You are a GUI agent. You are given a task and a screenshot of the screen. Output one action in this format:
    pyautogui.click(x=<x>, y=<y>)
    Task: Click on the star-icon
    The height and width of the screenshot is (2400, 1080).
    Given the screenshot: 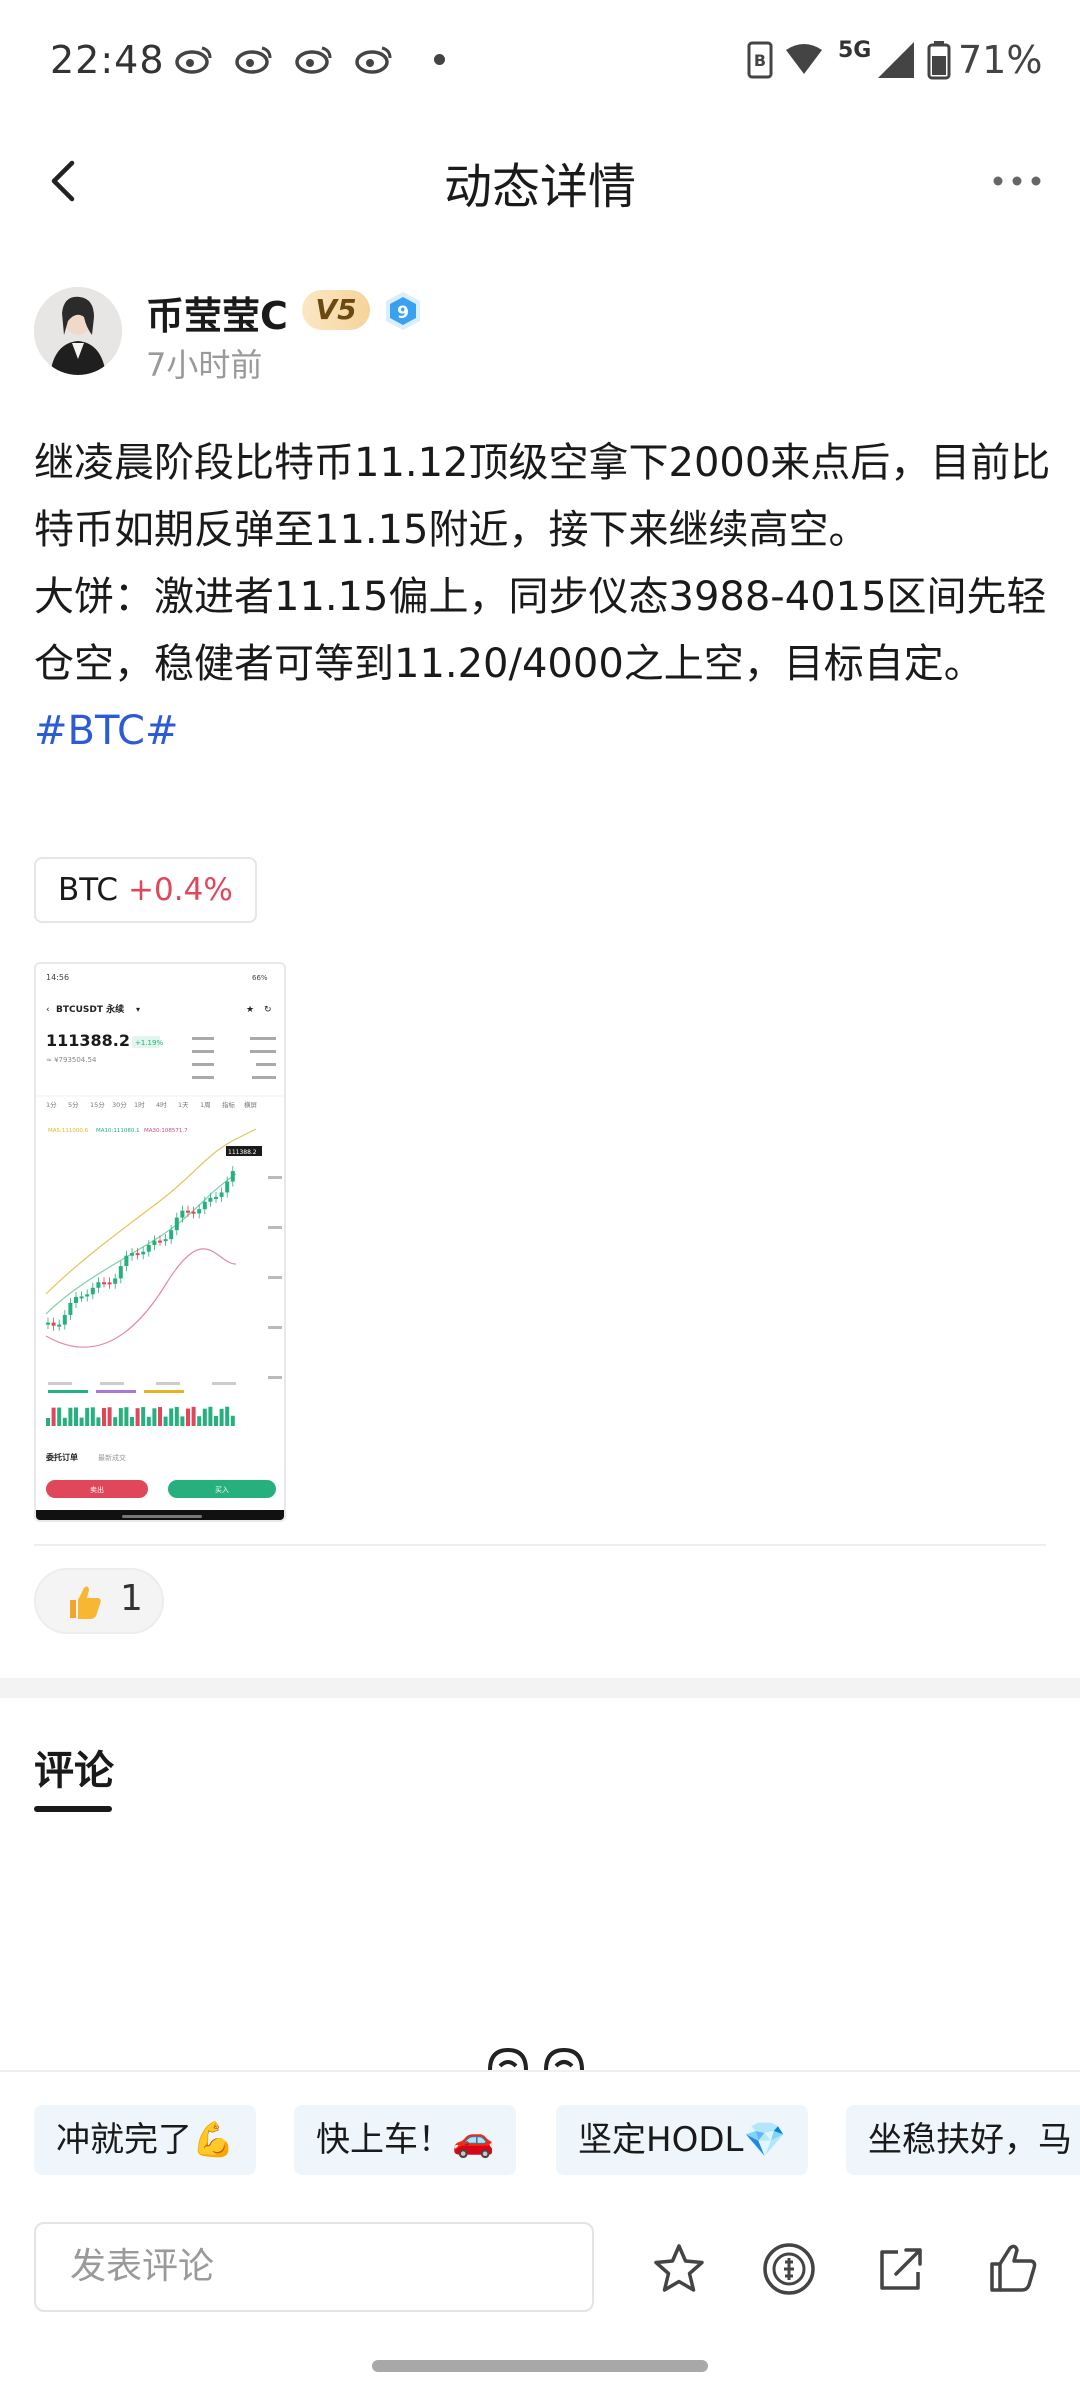 What is the action you would take?
    pyautogui.click(x=679, y=2269)
    